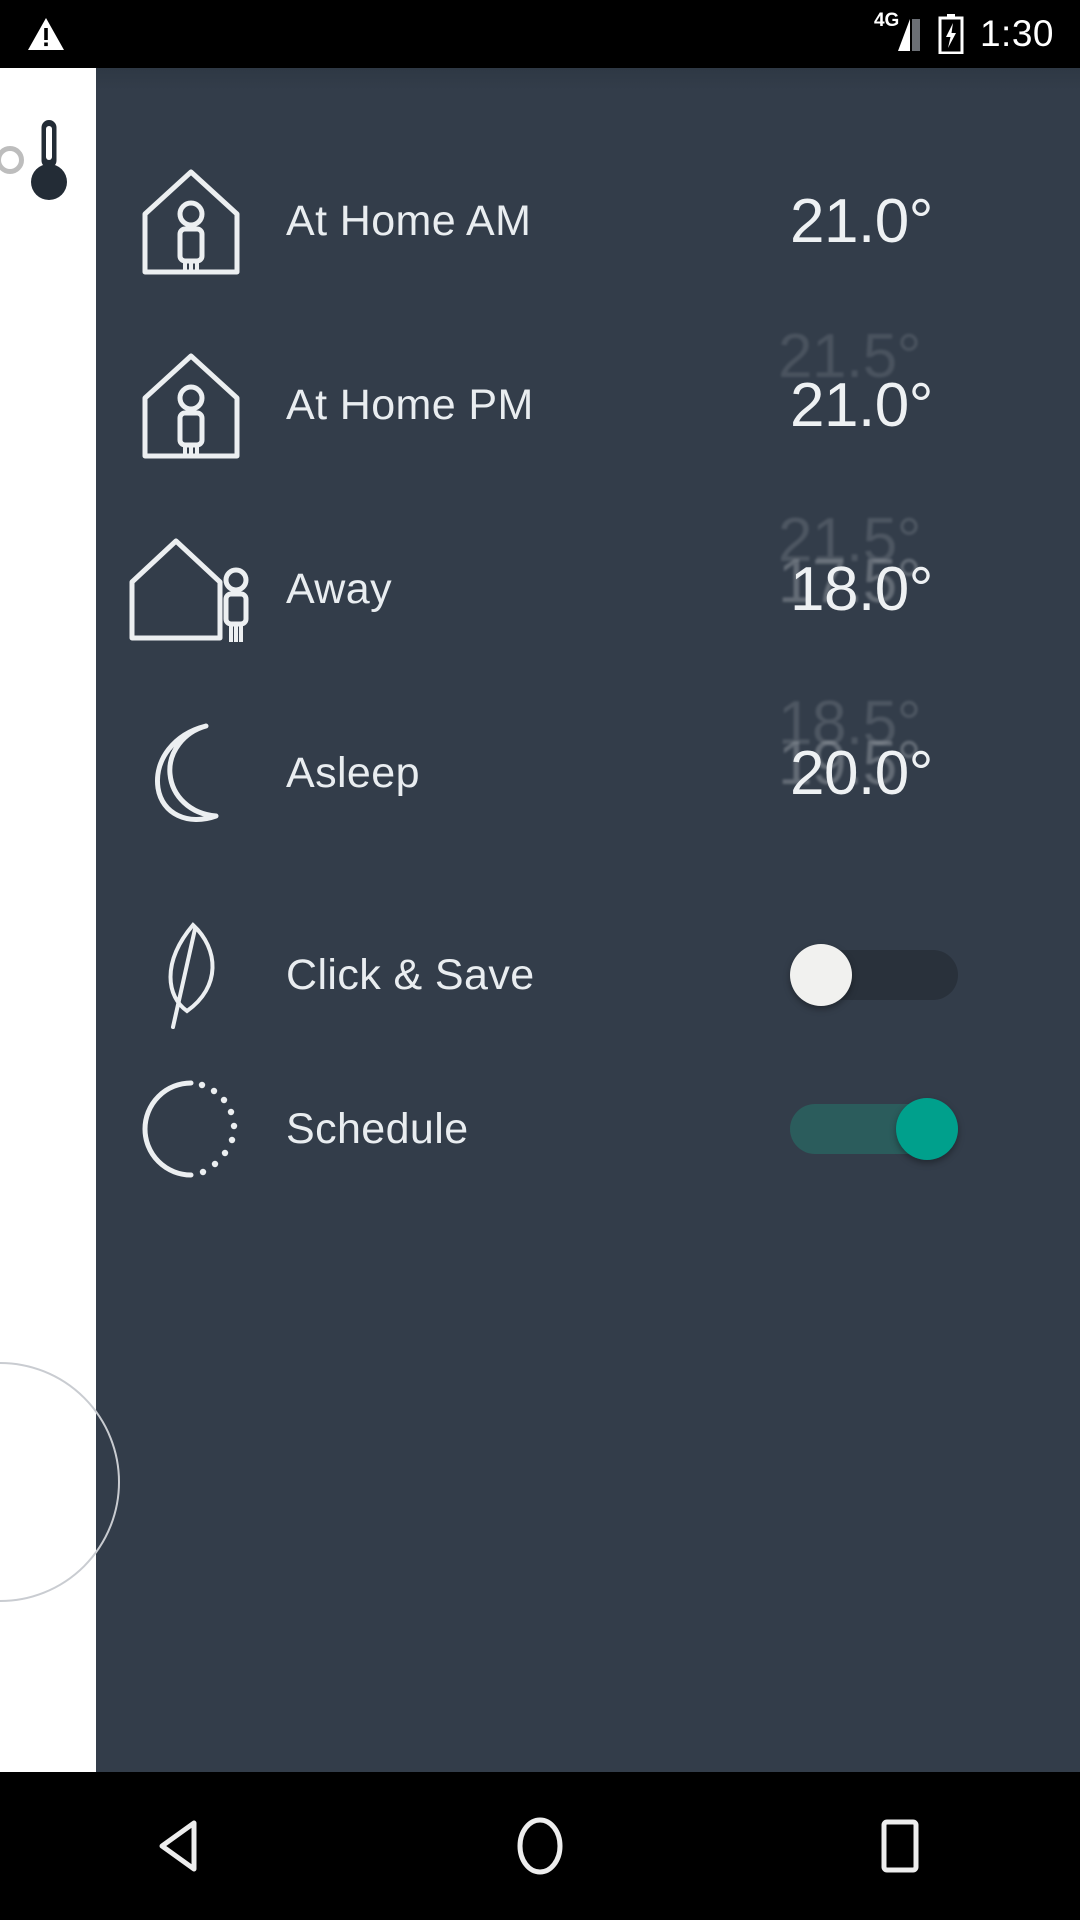 The width and height of the screenshot is (1080, 1920). I want to click on setting-row-schedule: Schedule, so click(588, 1129).